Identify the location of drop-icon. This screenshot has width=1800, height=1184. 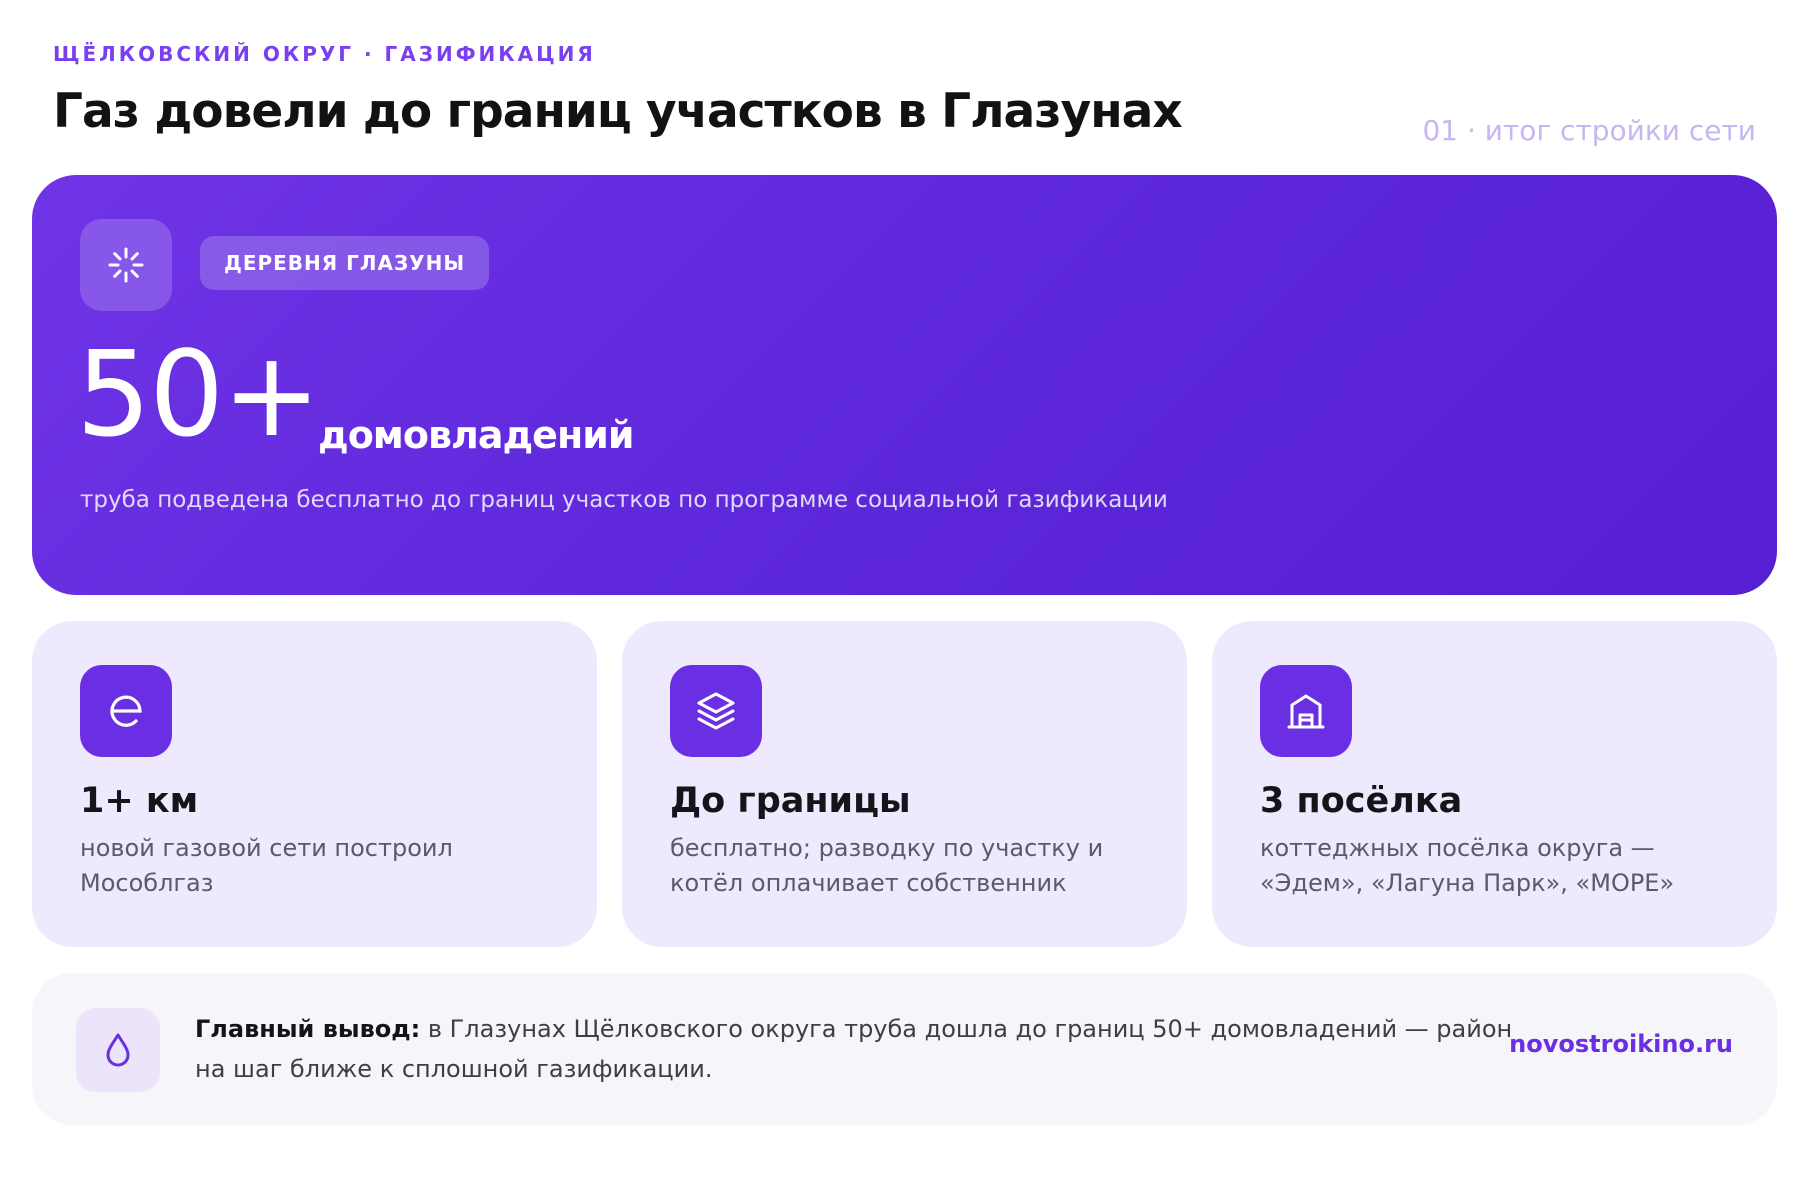
(118, 1050).